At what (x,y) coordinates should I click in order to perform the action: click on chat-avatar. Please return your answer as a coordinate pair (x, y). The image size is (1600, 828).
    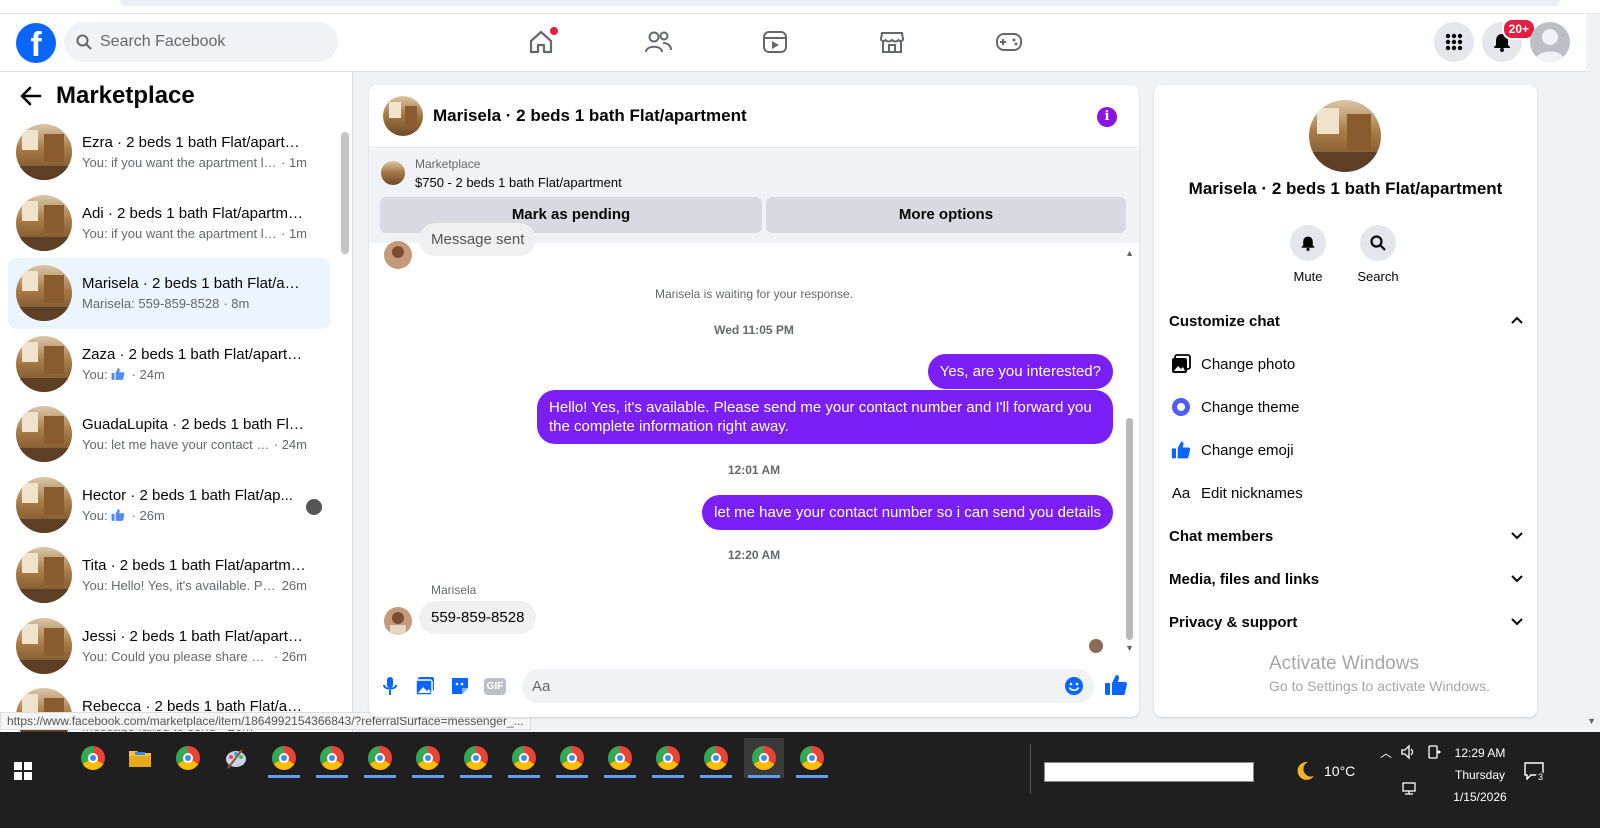
    Looking at the image, I should click on (403, 116).